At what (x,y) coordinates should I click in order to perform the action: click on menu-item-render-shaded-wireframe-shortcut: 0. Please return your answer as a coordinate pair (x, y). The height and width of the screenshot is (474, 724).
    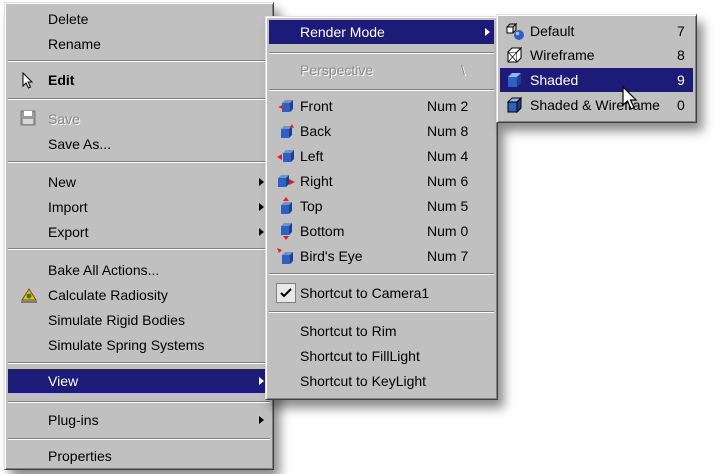
    Looking at the image, I should click on (681, 105).